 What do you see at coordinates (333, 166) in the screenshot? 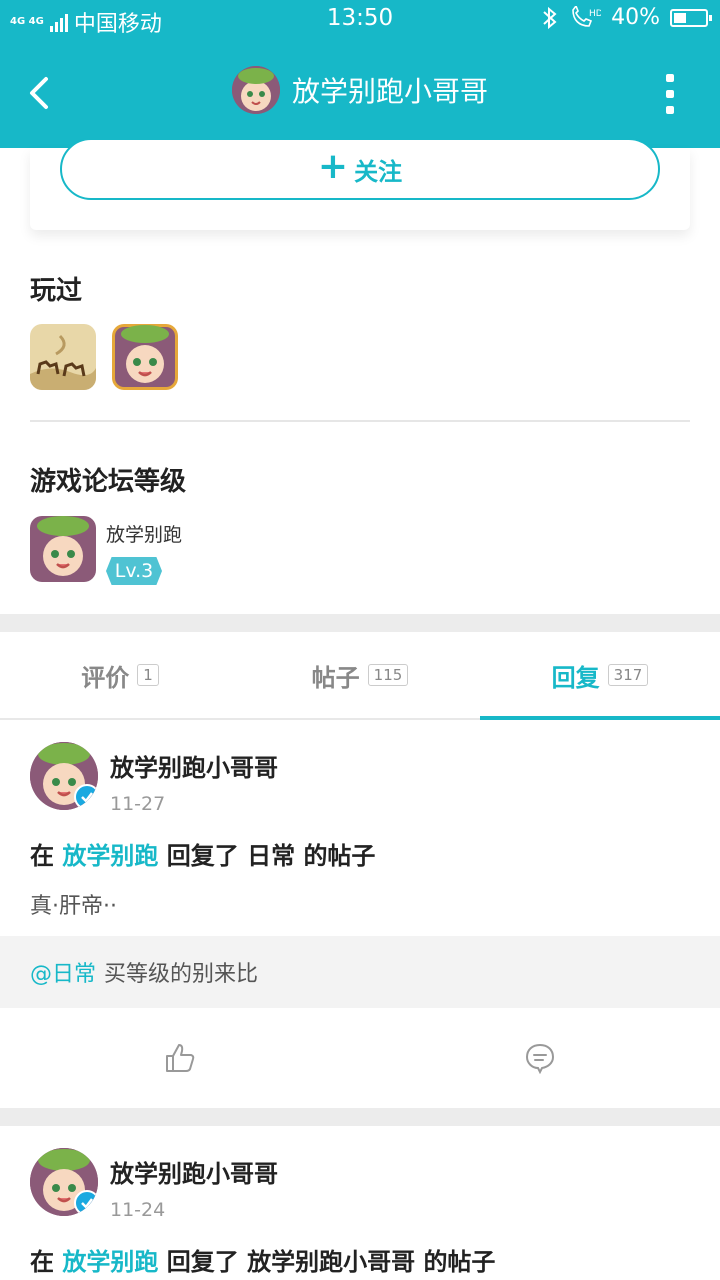
I see `plus-icon: +` at bounding box center [333, 166].